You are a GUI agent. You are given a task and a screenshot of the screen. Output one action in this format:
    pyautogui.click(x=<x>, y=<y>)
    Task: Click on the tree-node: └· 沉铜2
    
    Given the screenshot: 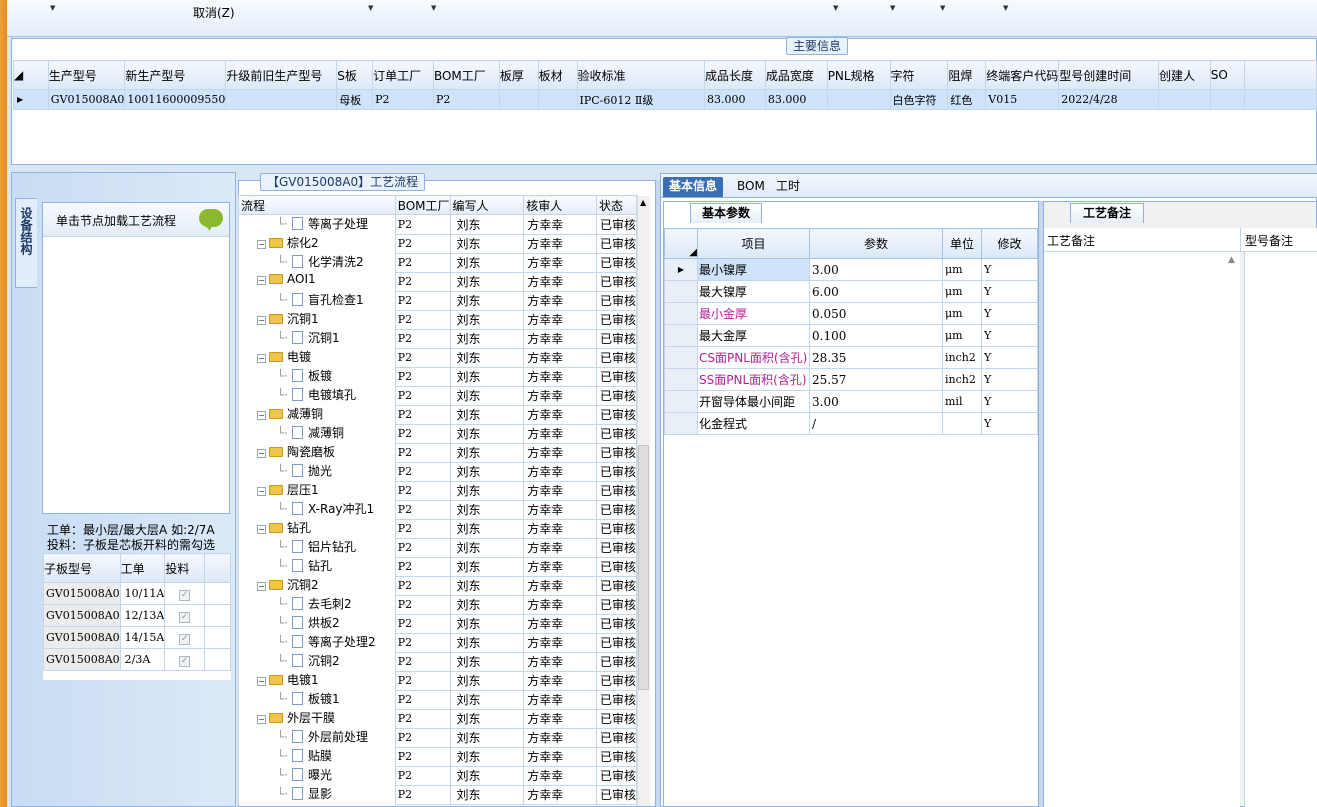 What is the action you would take?
    pyautogui.click(x=316, y=661)
    